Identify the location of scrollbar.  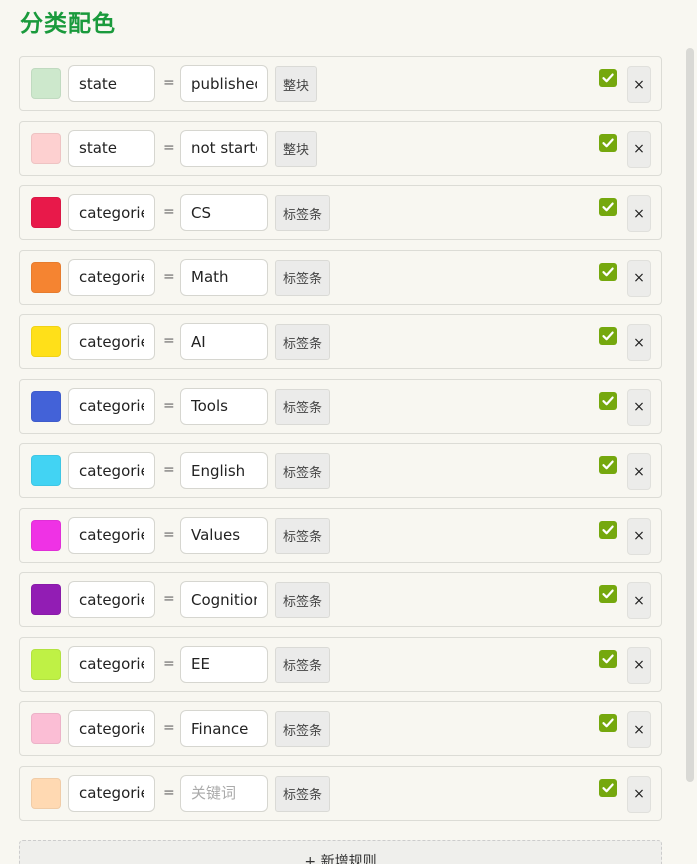
(690, 415).